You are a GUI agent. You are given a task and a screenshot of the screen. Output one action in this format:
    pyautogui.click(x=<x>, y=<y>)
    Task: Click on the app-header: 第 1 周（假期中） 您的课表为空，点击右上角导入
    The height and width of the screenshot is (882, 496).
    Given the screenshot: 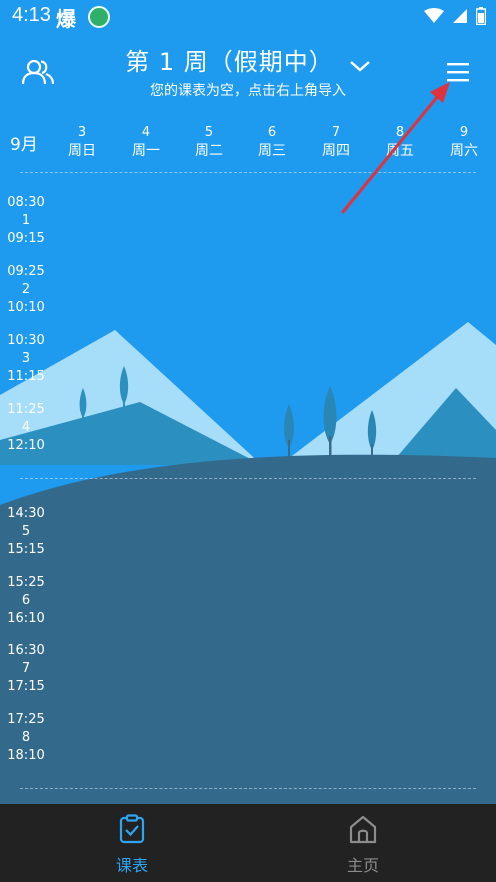 What is the action you would take?
    pyautogui.click(x=248, y=74)
    